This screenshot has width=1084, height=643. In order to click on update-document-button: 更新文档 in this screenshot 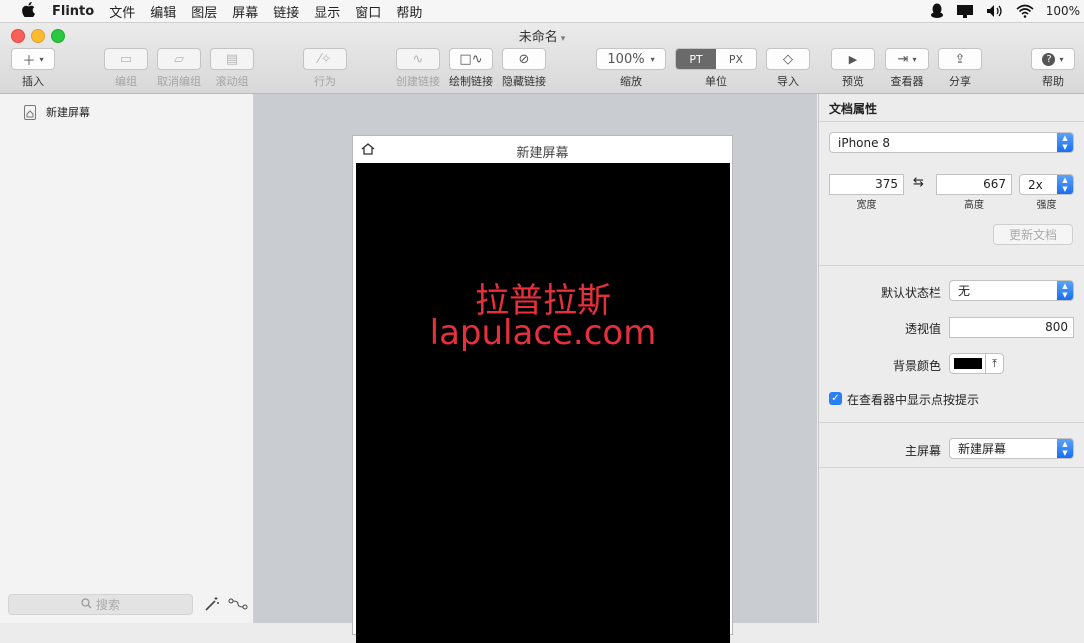, I will do `click(1033, 234)`.